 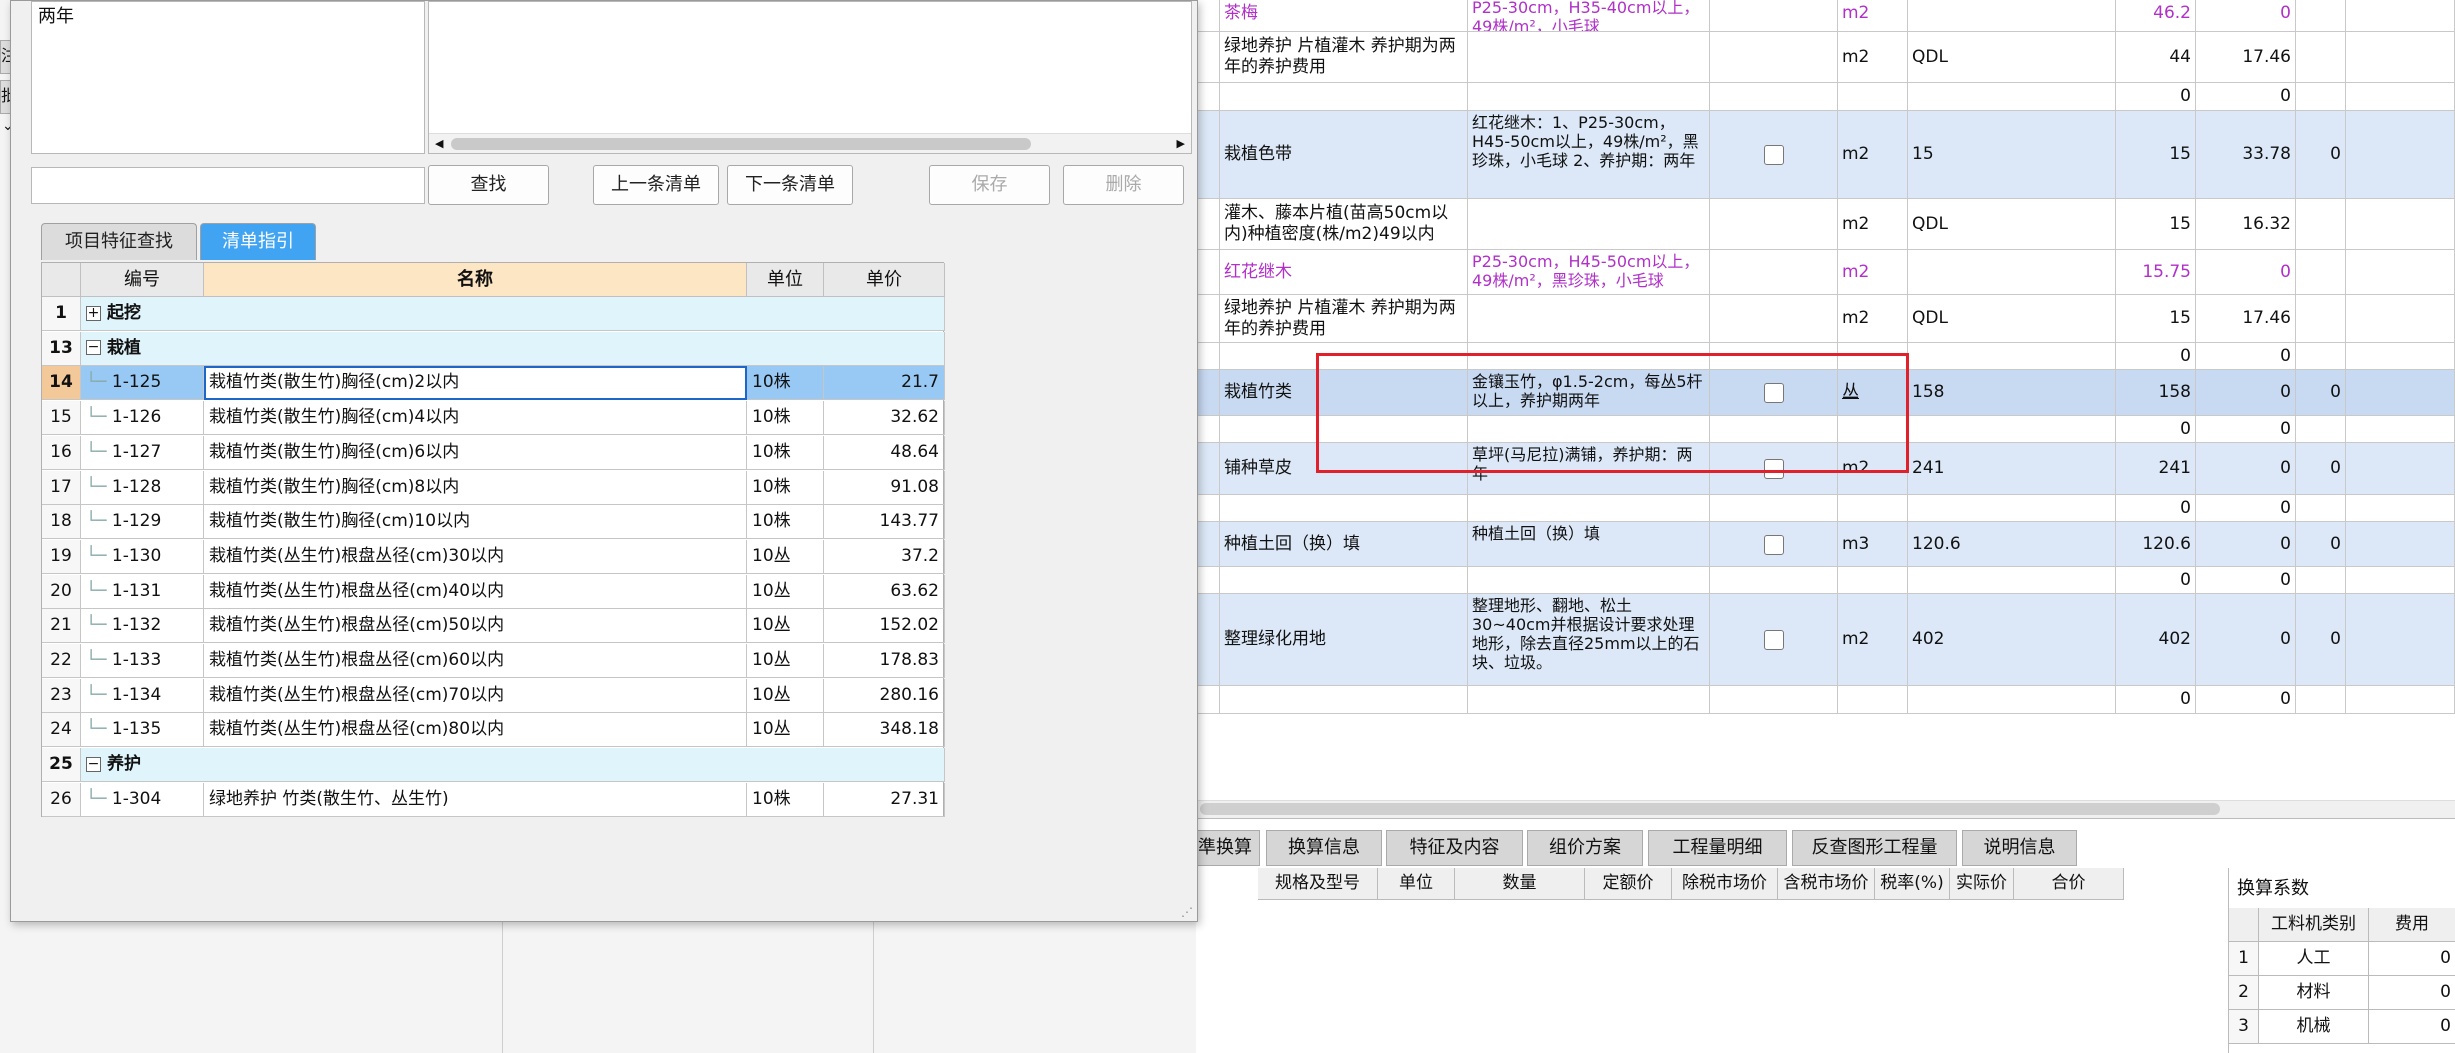 I want to click on grid-row: 种植土回（换）填 种植土回（换）填 m3 120.6 120.6 0 0, so click(x=1825, y=544).